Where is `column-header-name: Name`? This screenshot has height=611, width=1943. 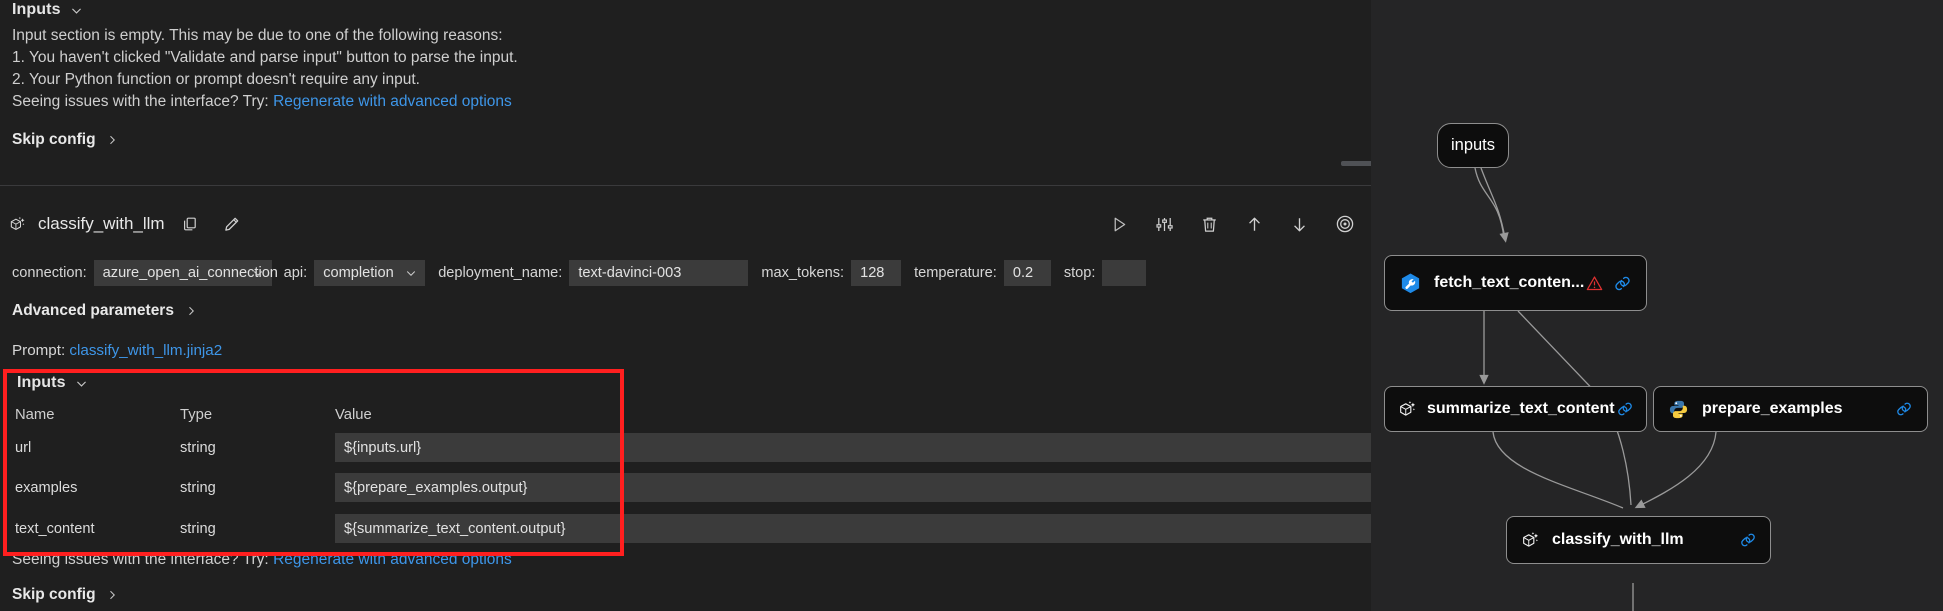
column-header-name: Name is located at coordinates (35, 415).